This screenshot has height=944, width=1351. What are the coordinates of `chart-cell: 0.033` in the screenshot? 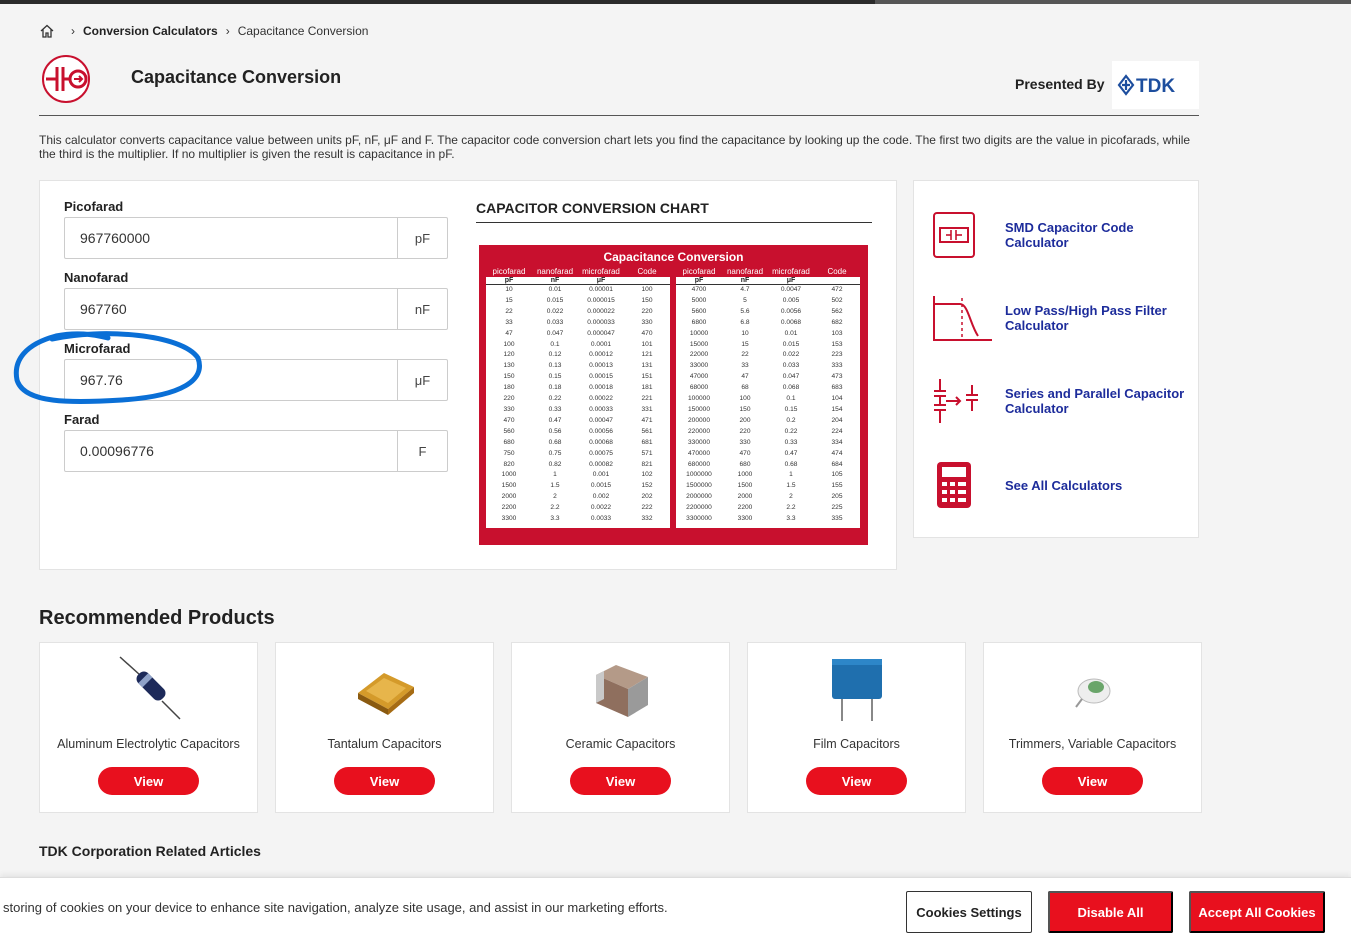 It's located at (791, 366).